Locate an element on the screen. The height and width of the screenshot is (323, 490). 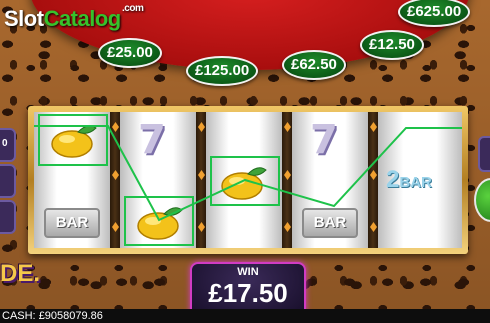
prize-12-50: £12.50 is located at coordinates (392, 45).